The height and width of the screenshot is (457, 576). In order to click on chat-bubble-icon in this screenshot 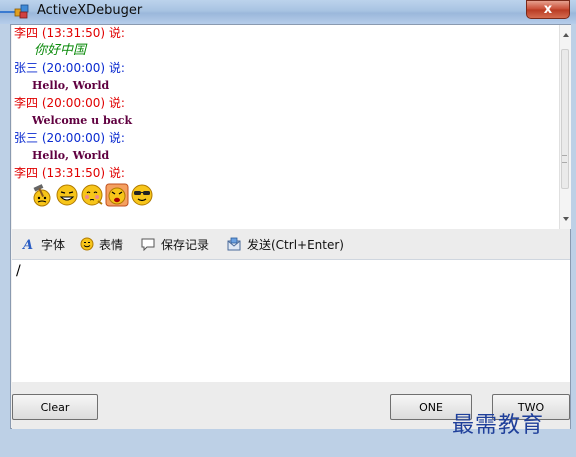, I will do `click(148, 244)`.